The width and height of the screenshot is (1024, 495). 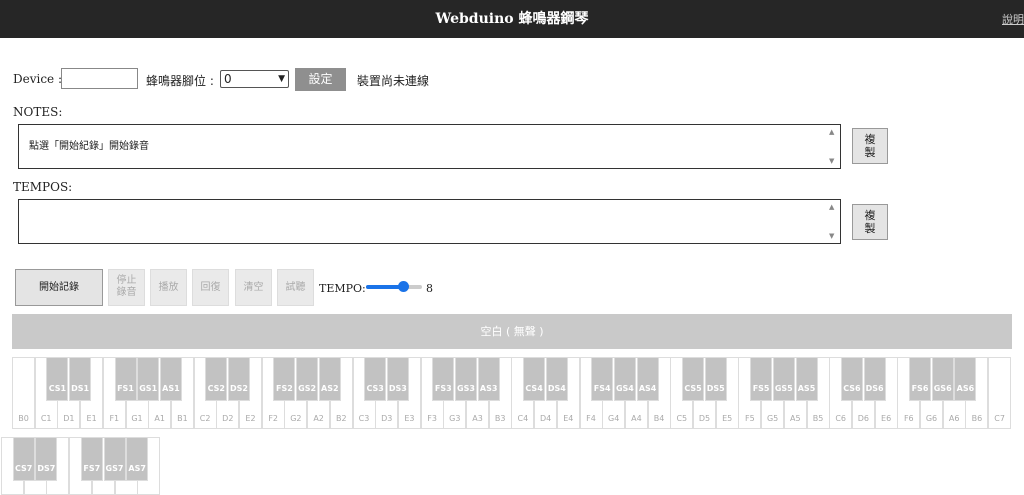 I want to click on copy-tempos-button: 複 製, so click(x=870, y=222).